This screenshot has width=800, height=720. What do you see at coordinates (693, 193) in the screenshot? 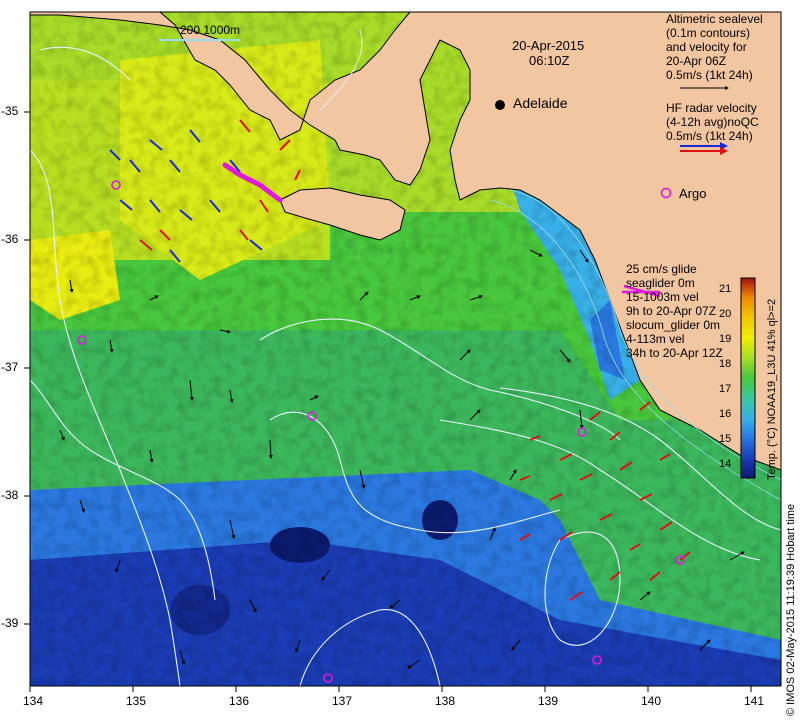
I see `argo-label: Argo` at bounding box center [693, 193].